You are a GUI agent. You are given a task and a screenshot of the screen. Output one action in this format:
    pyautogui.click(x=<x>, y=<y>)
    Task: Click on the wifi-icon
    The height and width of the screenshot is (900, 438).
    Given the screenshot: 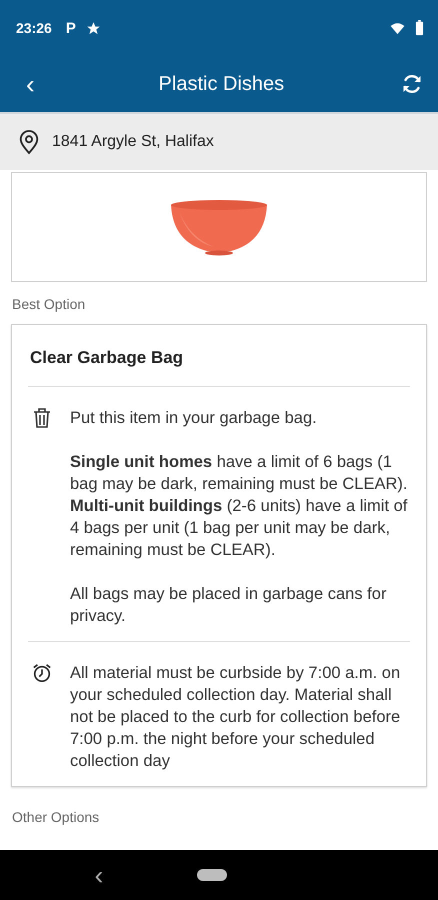 What is the action you would take?
    pyautogui.click(x=397, y=28)
    